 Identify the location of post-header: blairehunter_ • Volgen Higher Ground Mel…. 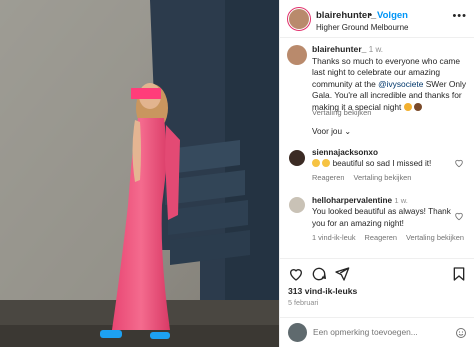
(377, 19).